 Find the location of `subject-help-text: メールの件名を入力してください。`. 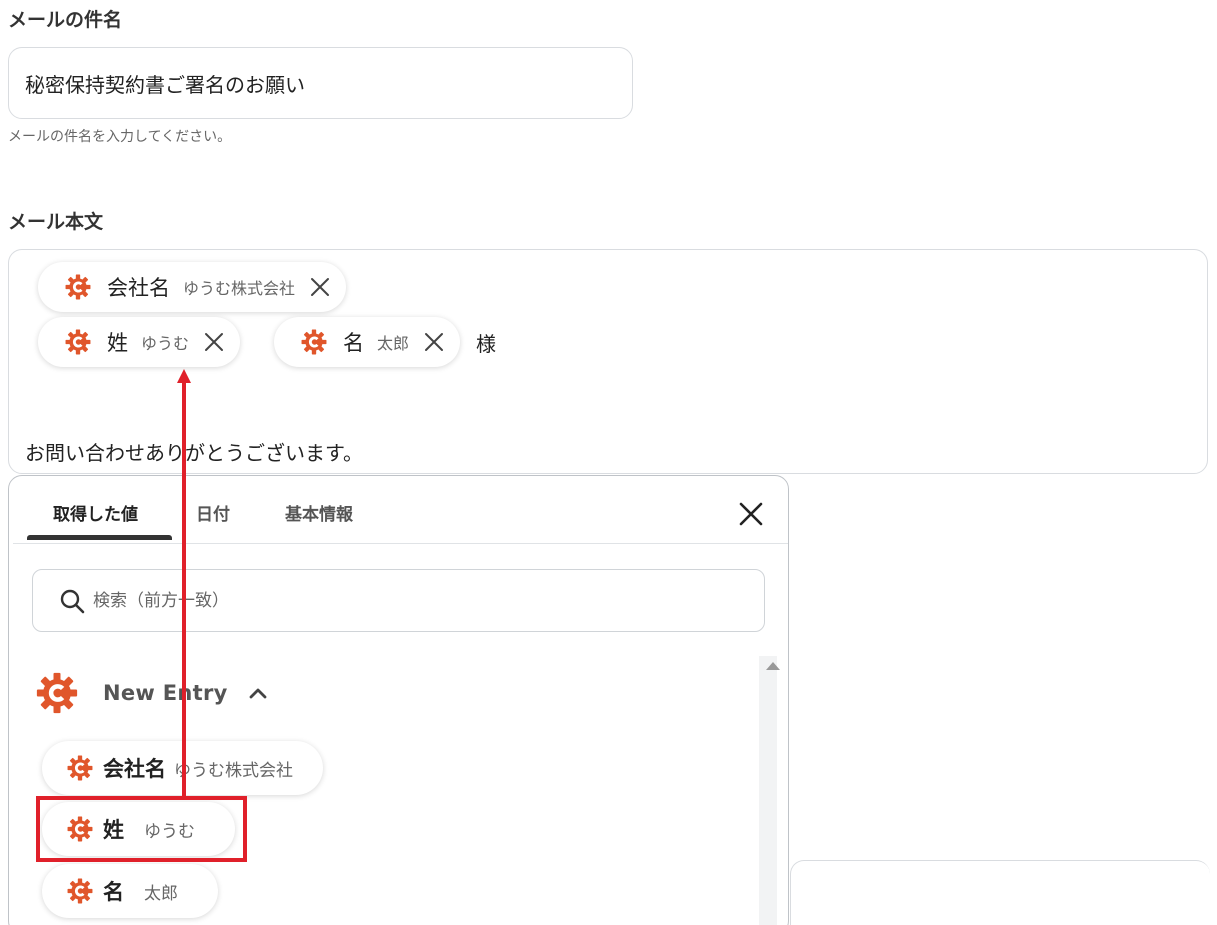

subject-help-text: メールの件名を入力してください。 is located at coordinates (120, 137).